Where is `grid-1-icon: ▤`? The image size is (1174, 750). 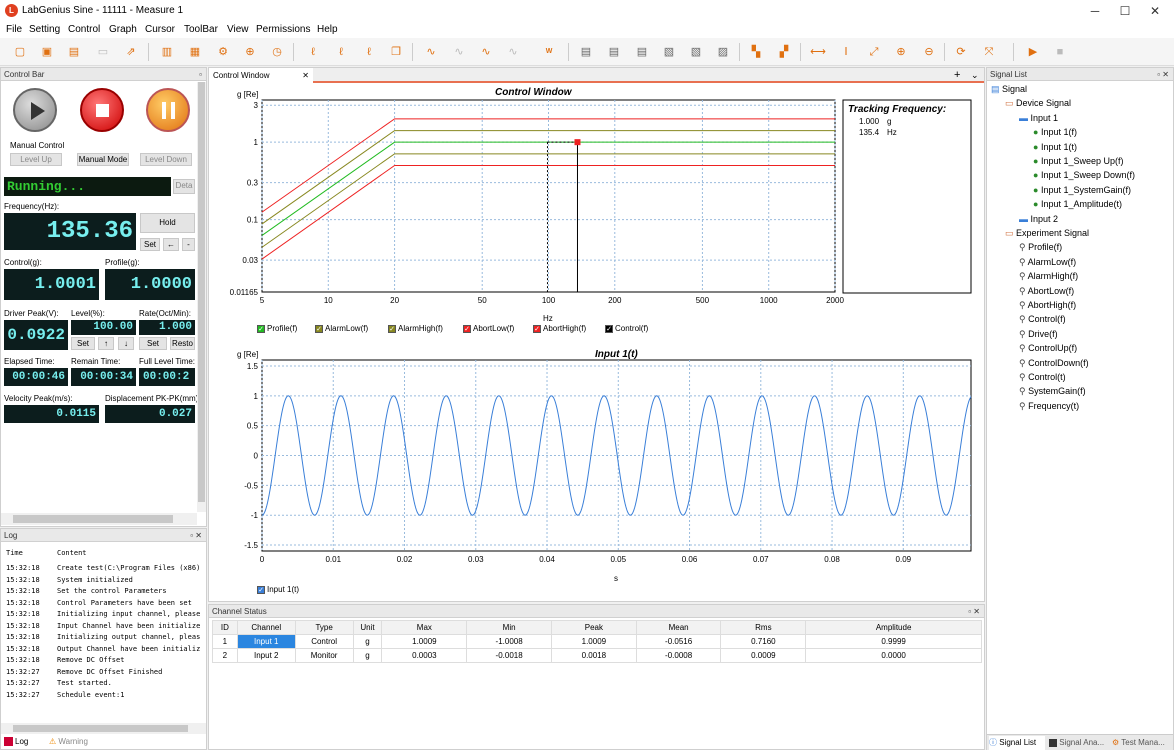 grid-1-icon: ▤ is located at coordinates (586, 52).